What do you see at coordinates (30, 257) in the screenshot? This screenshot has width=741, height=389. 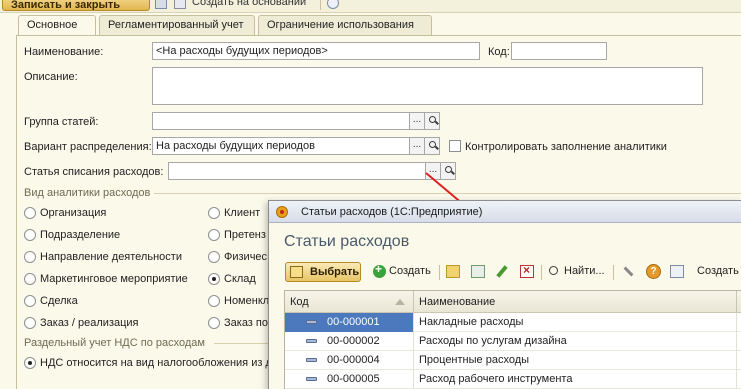 I see `radio-activity-direction` at bounding box center [30, 257].